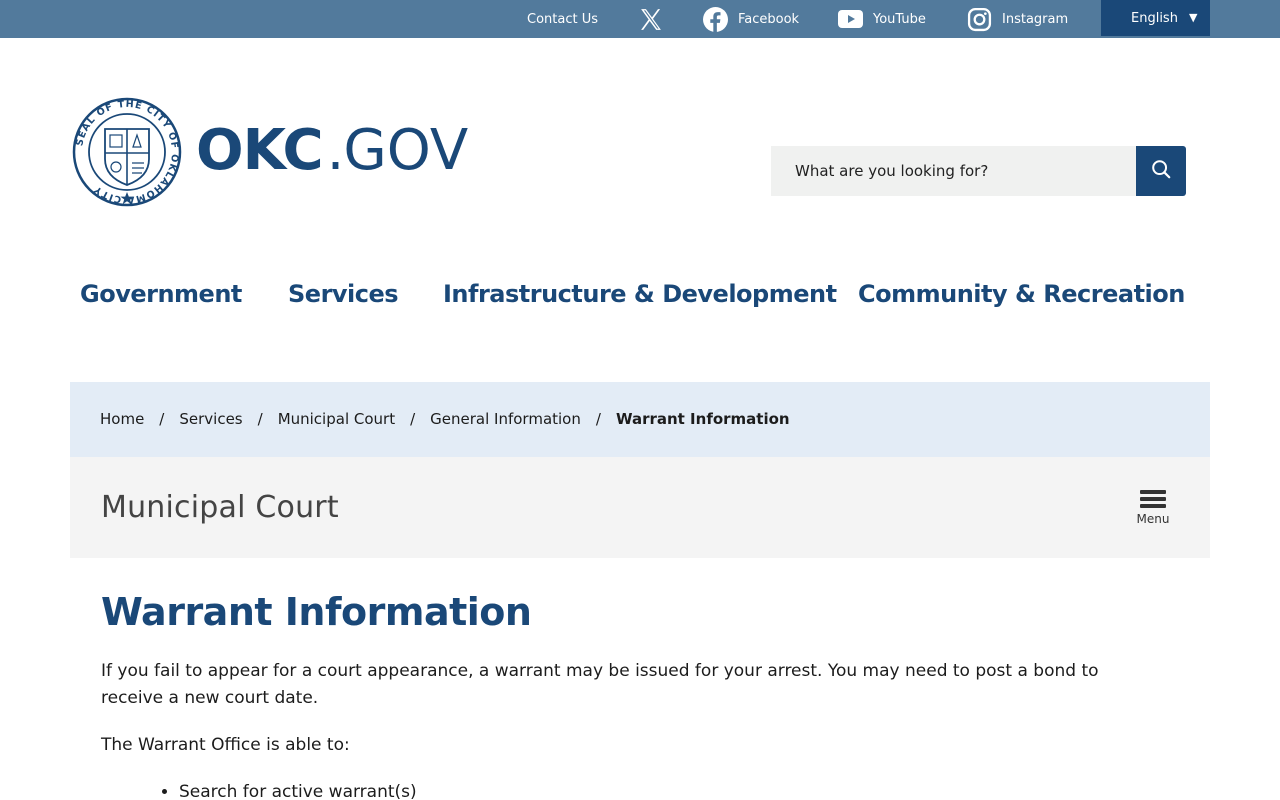  Describe the element at coordinates (1193, 17) in the screenshot. I see `chevron-down-icon: ▼` at that location.